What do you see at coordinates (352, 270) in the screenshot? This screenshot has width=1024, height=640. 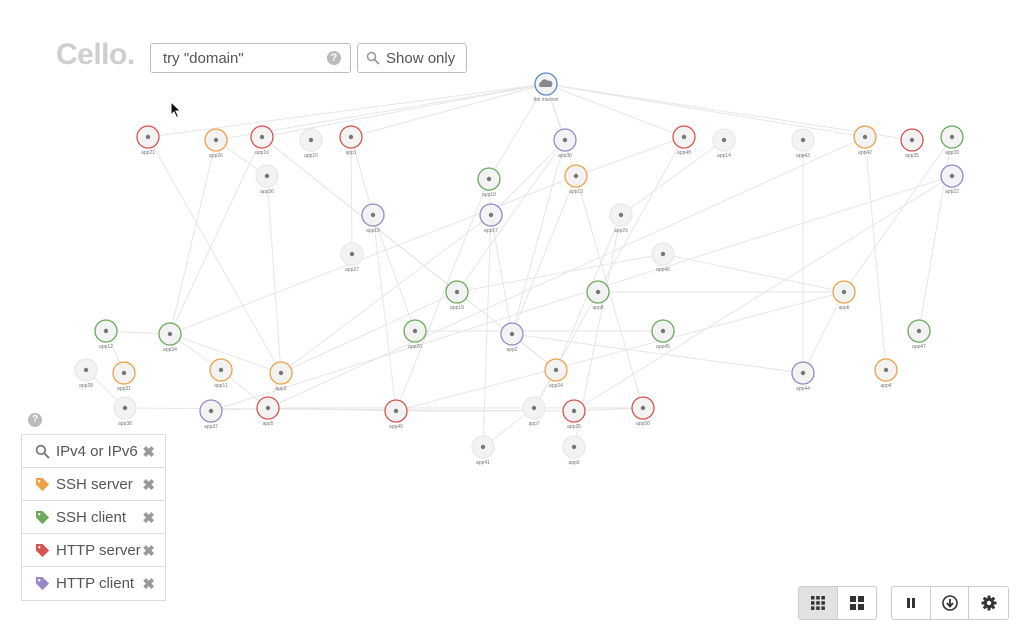 I see `node-label: app27` at bounding box center [352, 270].